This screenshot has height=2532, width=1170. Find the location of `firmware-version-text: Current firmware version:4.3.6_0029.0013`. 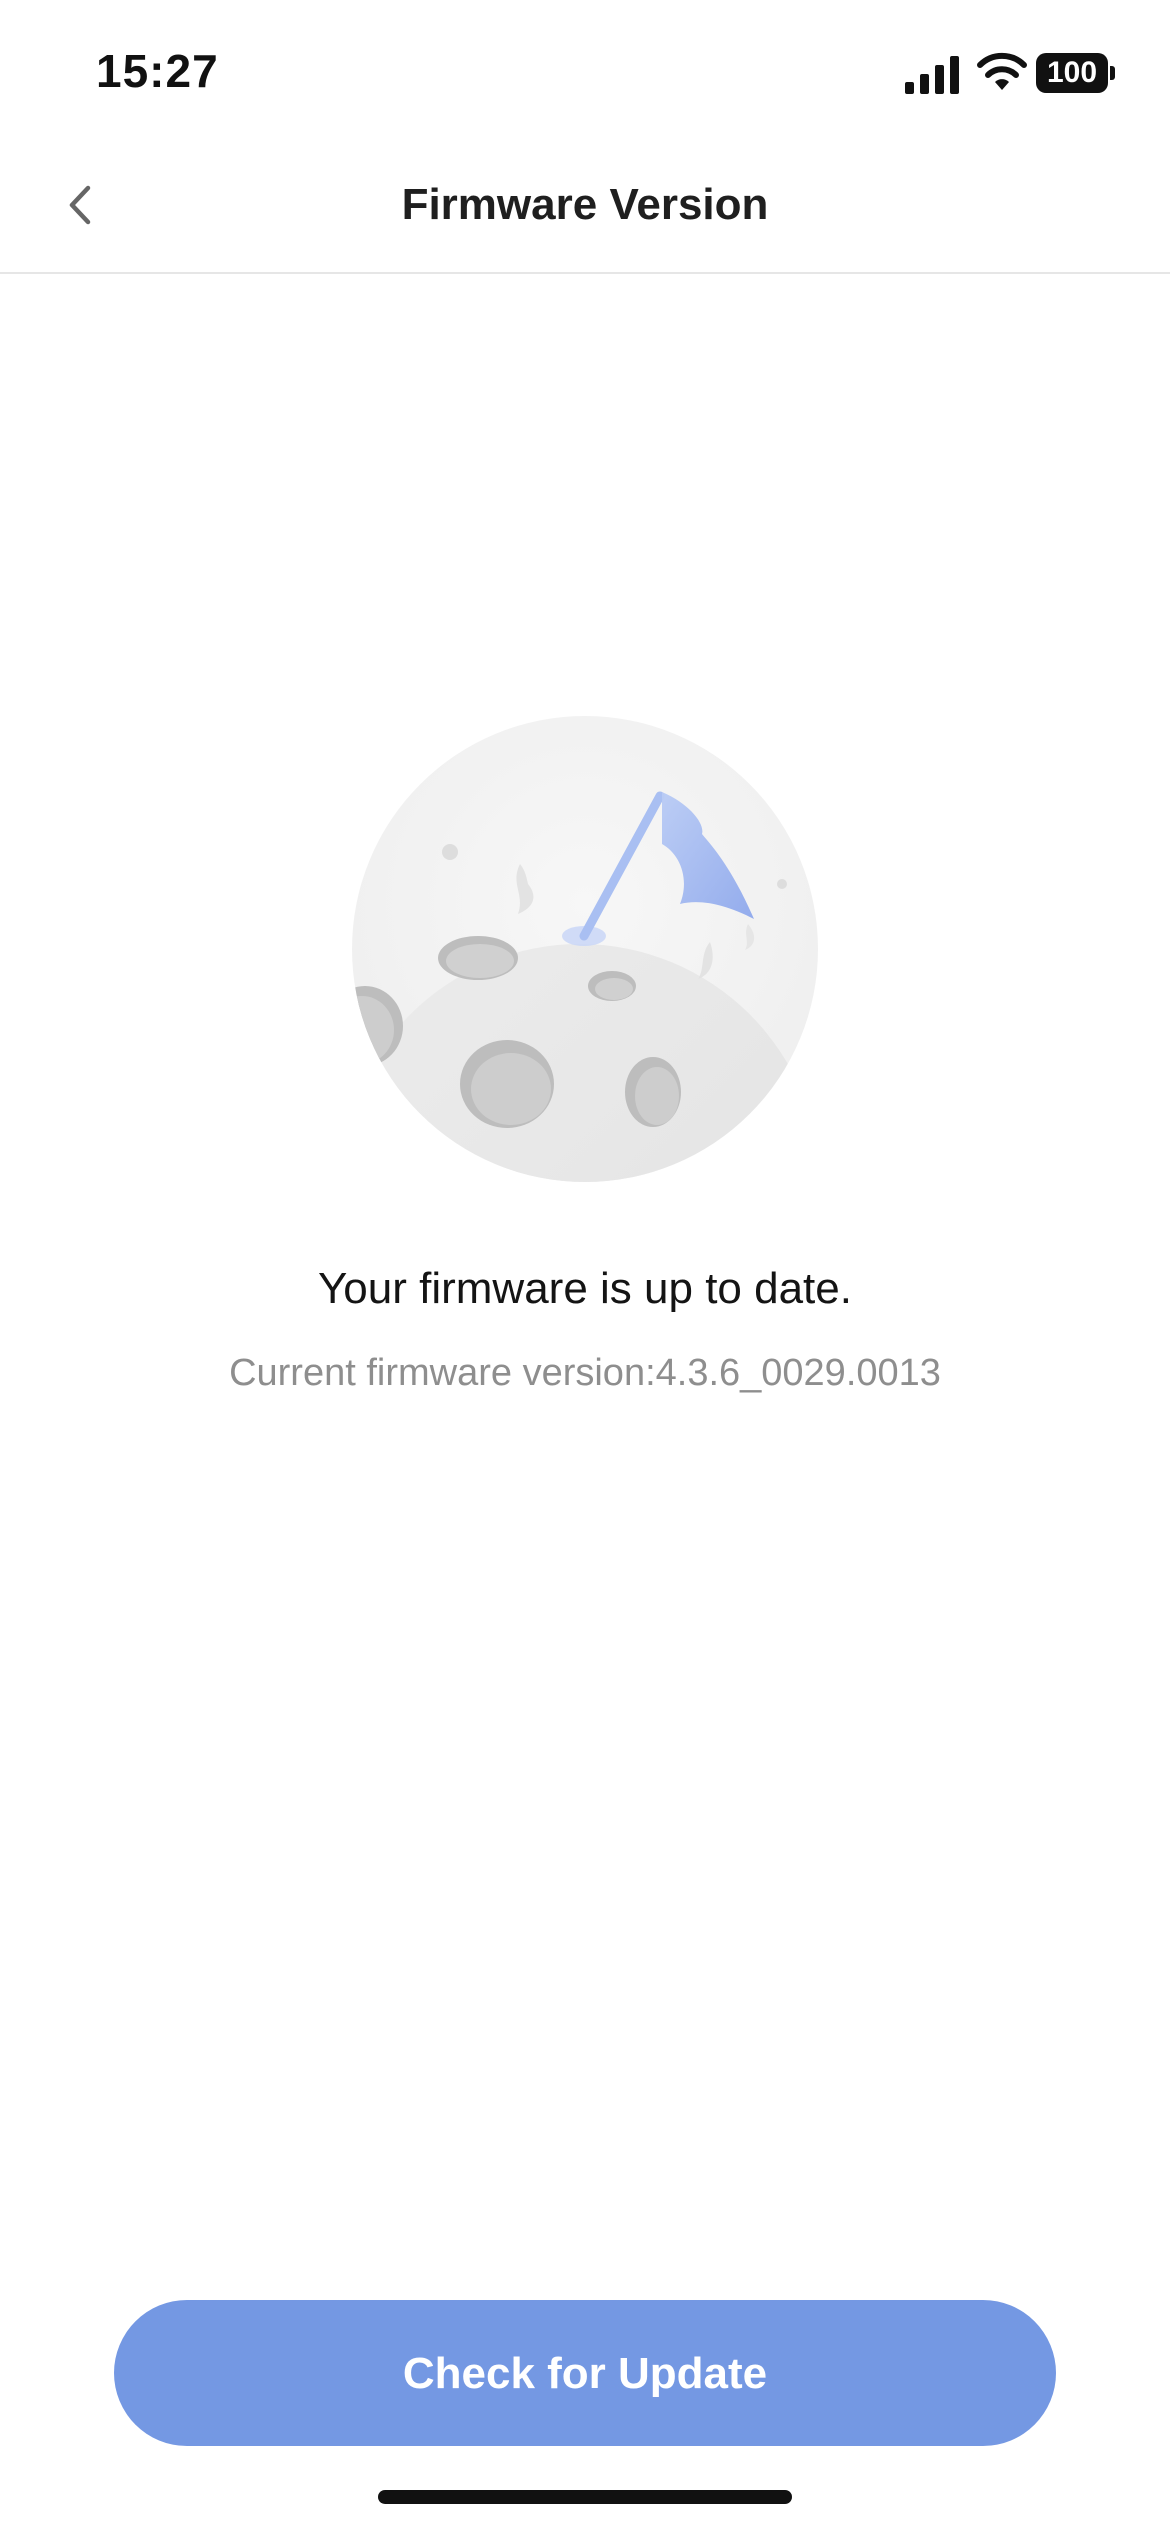

firmware-version-text: Current firmware version:4.3.6_0029.0013 is located at coordinates (585, 1373).